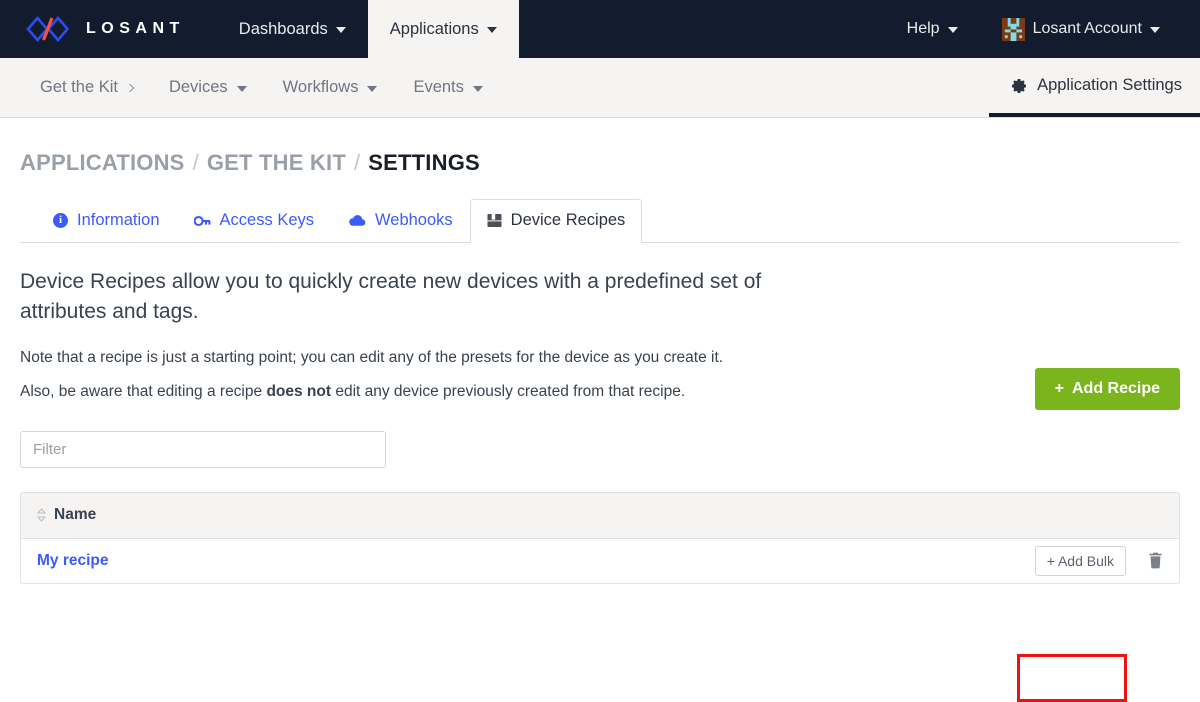  I want to click on annotation-highlight-add-bulk, so click(1072, 678).